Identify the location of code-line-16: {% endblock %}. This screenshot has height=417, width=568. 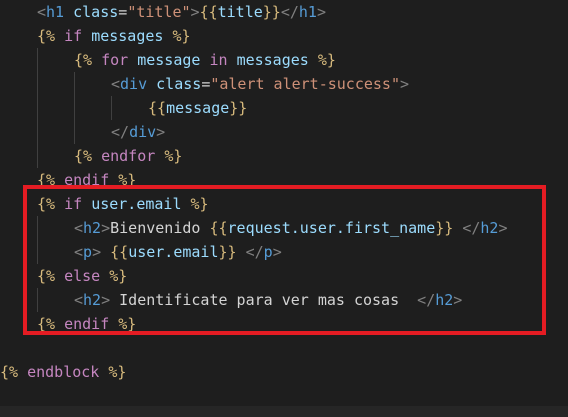
(63, 372).